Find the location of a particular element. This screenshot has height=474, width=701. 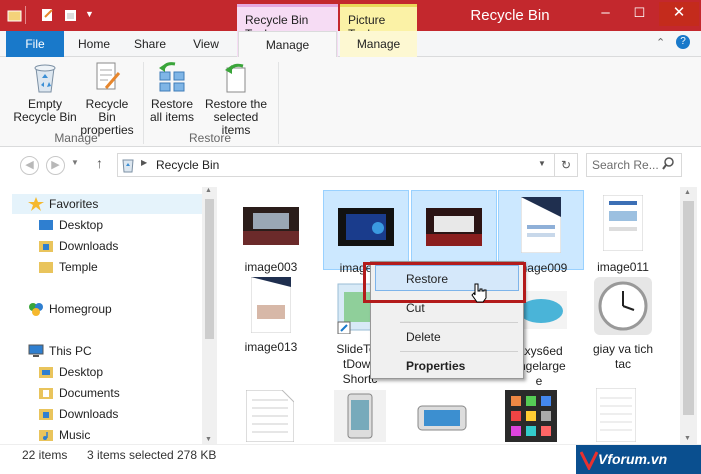

breadcrumb-location: Recycle Bin is located at coordinates (187, 165).